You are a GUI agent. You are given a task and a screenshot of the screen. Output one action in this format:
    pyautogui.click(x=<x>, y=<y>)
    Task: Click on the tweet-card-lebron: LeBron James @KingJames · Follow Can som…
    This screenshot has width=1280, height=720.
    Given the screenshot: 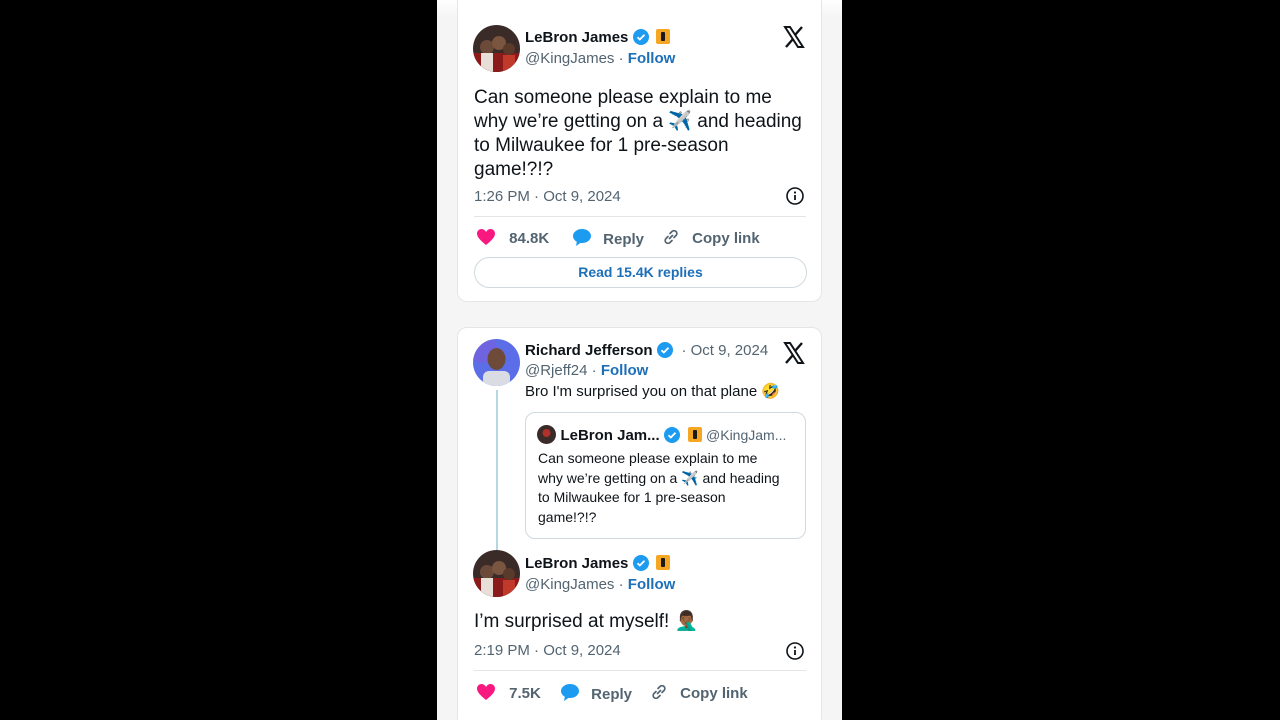 What is the action you would take?
    pyautogui.click(x=639, y=151)
    